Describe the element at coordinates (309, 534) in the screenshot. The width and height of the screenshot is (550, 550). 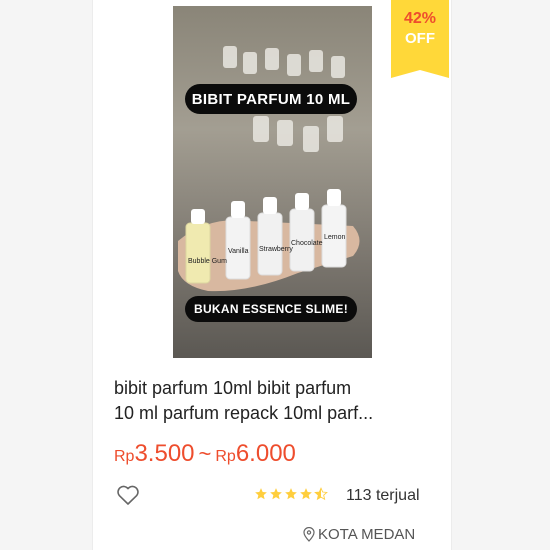
I see `location-pin-icon` at that location.